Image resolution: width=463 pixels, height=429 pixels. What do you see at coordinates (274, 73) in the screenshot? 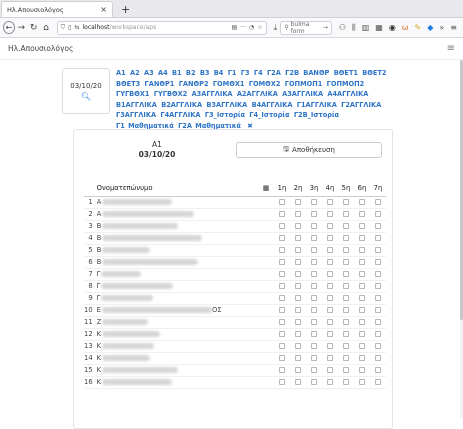
I see `class-link: Γ2A` at bounding box center [274, 73].